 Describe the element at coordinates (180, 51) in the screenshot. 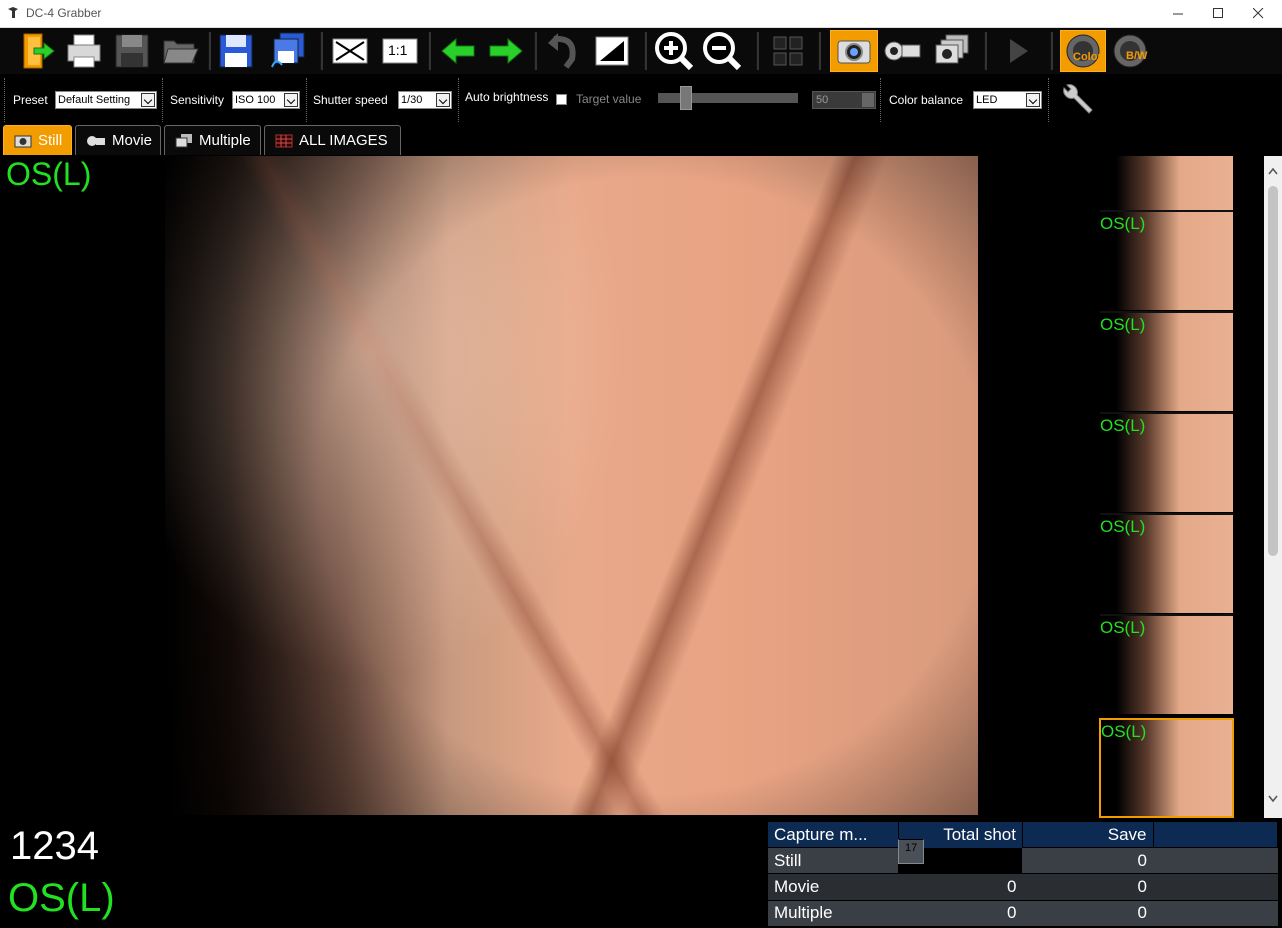

I see `open-folder-button` at that location.